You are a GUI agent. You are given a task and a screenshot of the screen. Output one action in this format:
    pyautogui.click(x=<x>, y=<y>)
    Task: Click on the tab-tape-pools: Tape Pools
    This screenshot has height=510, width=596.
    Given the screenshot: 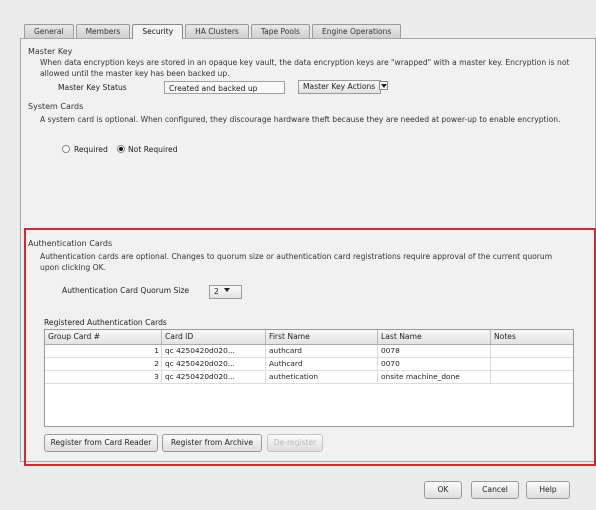 What is the action you would take?
    pyautogui.click(x=280, y=31)
    